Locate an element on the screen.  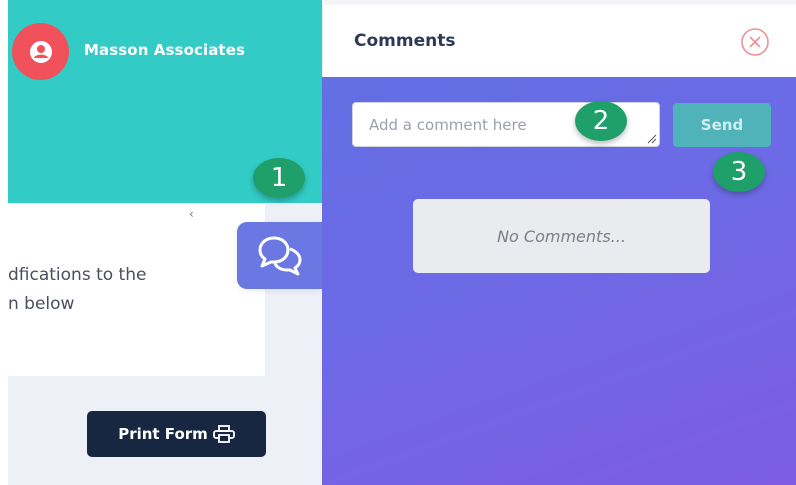
user-icon is located at coordinates (40, 51).